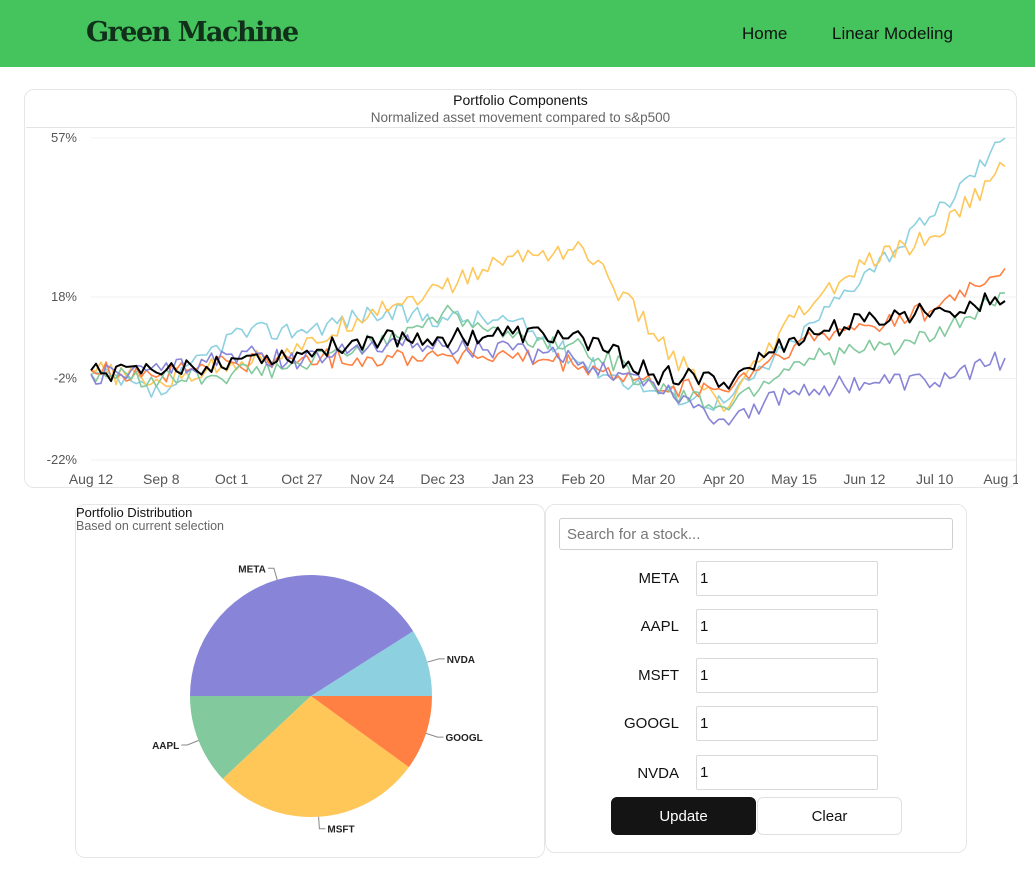 This screenshot has height=896, width=1035. Describe the element at coordinates (66, 377) in the screenshot. I see `y-tick-label: -2%` at that location.